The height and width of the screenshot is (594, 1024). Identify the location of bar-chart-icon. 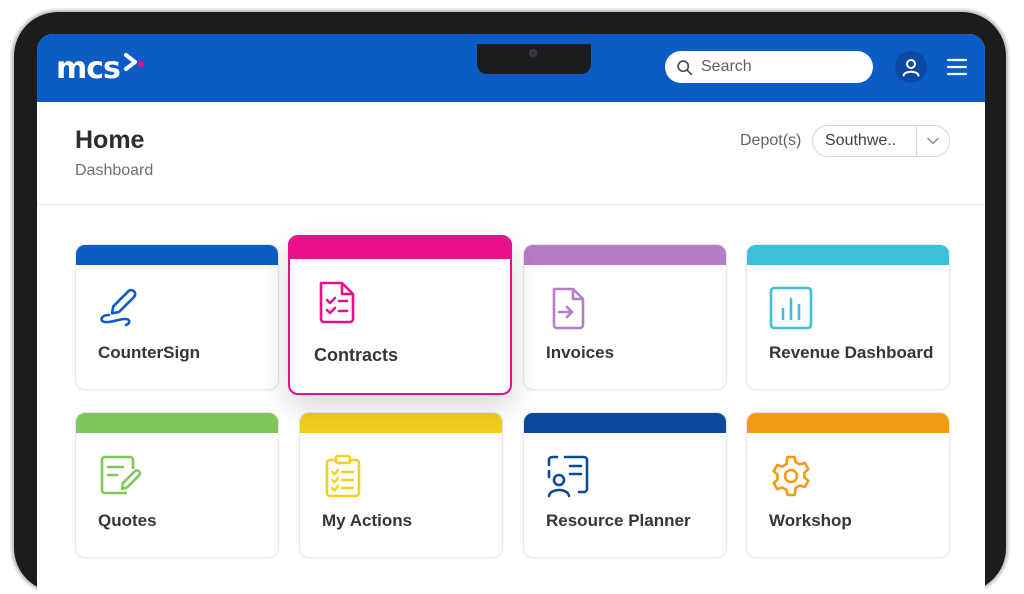
(791, 308).